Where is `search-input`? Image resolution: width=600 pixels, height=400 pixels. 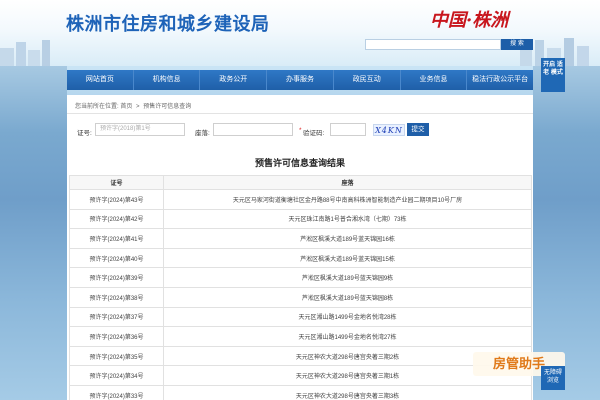
search-input is located at coordinates (433, 44).